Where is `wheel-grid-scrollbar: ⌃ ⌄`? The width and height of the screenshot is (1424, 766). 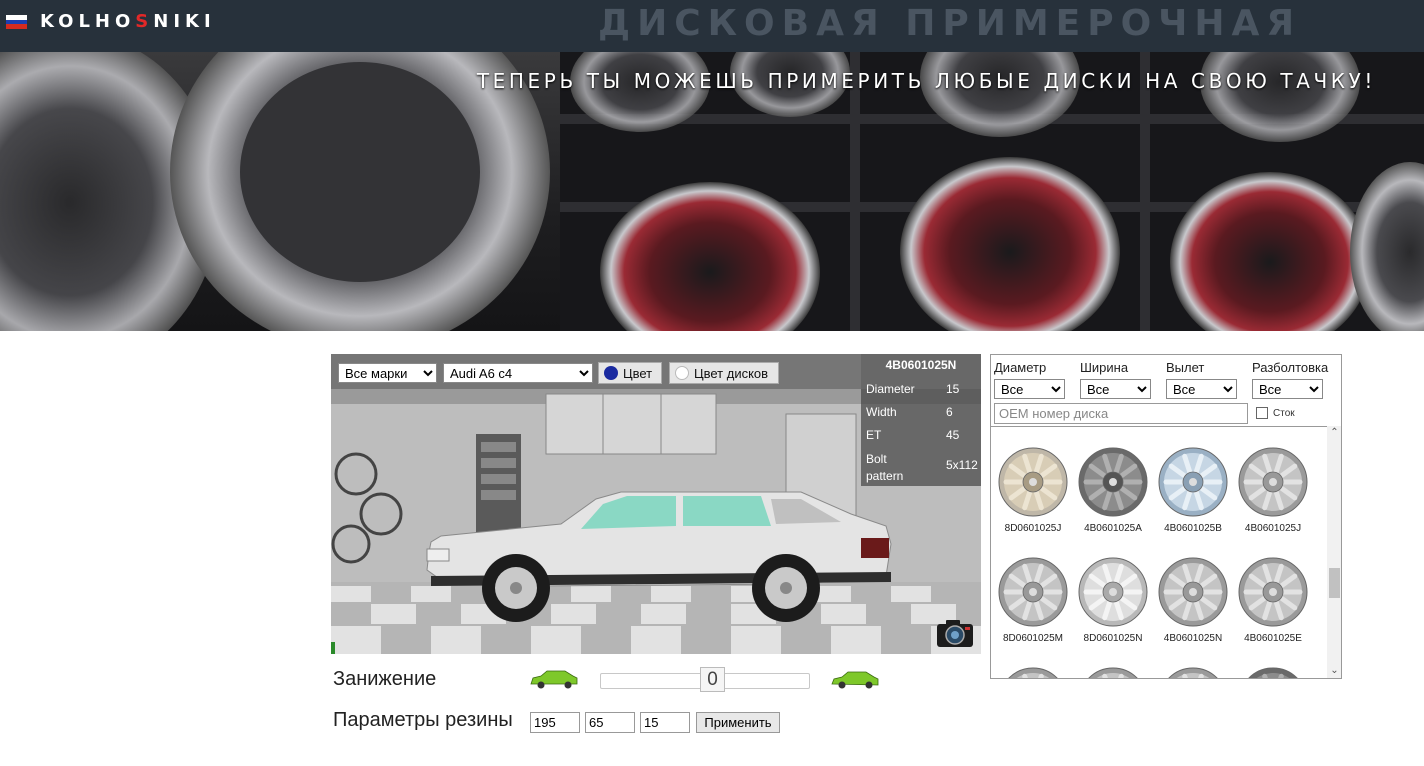 wheel-grid-scrollbar: ⌃ ⌄ is located at coordinates (1334, 552).